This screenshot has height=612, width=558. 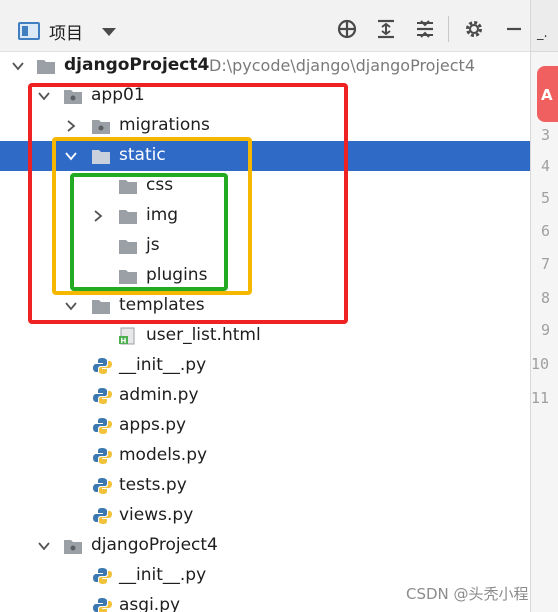 What do you see at coordinates (150, 603) in the screenshot?
I see `tree-item-label: asgi.py` at bounding box center [150, 603].